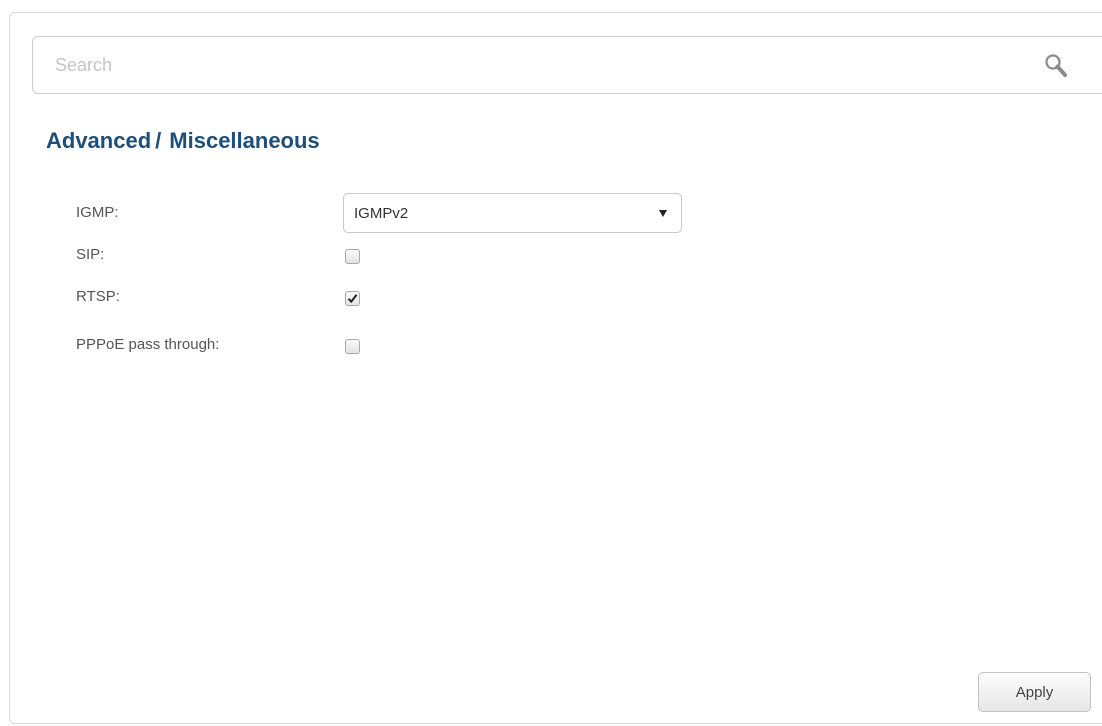 The image size is (1102, 726). What do you see at coordinates (99, 140) in the screenshot?
I see `breadcrumb-section: Advanced` at bounding box center [99, 140].